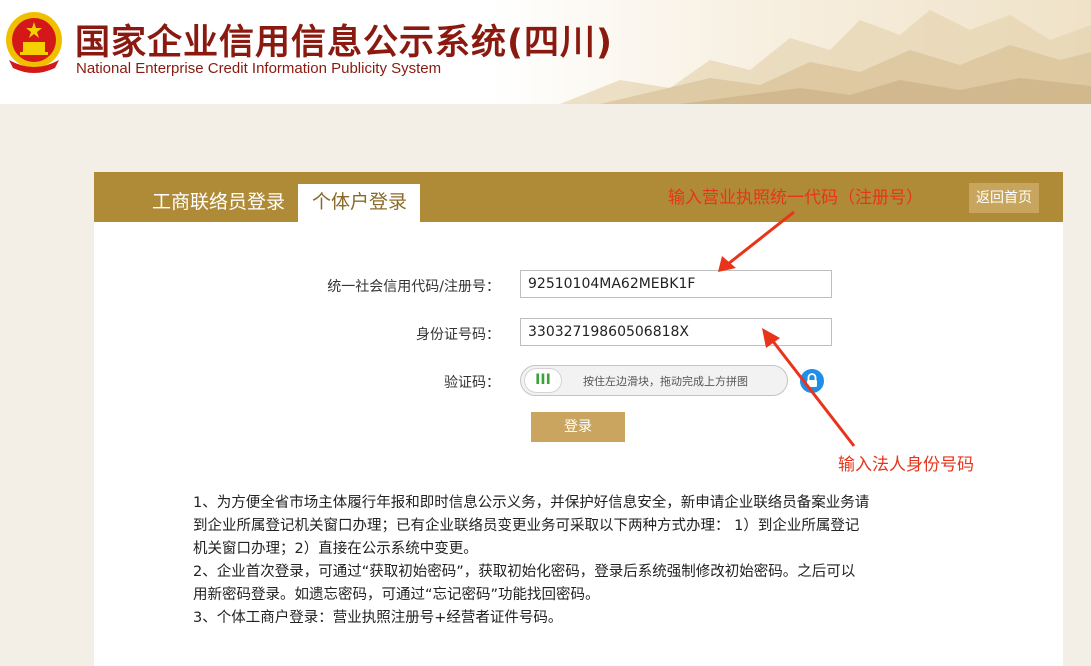  Describe the element at coordinates (344, 43) in the screenshot. I see `site-title: 国家企业信用信息公示系统(四川)` at that location.